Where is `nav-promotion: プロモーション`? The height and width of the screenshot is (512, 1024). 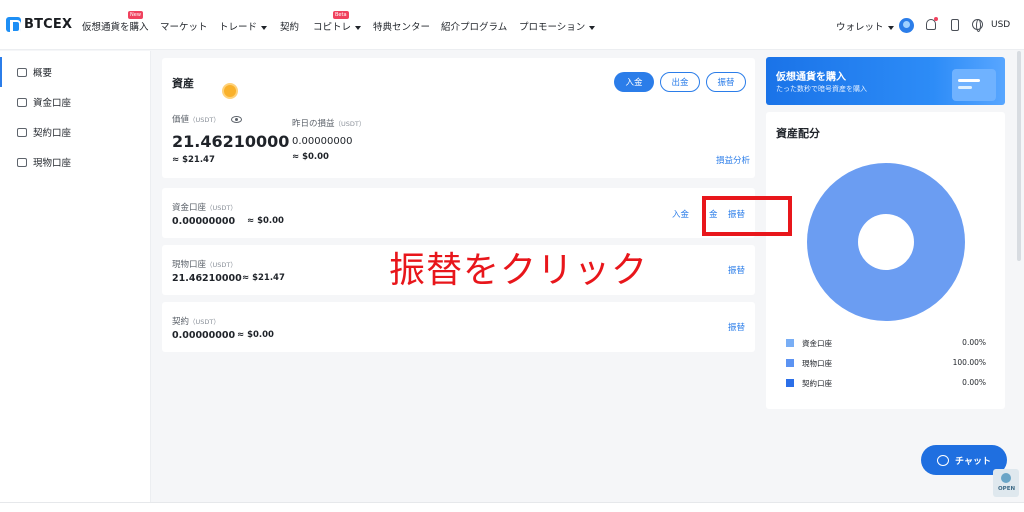 nav-promotion: プロモーション is located at coordinates (557, 26).